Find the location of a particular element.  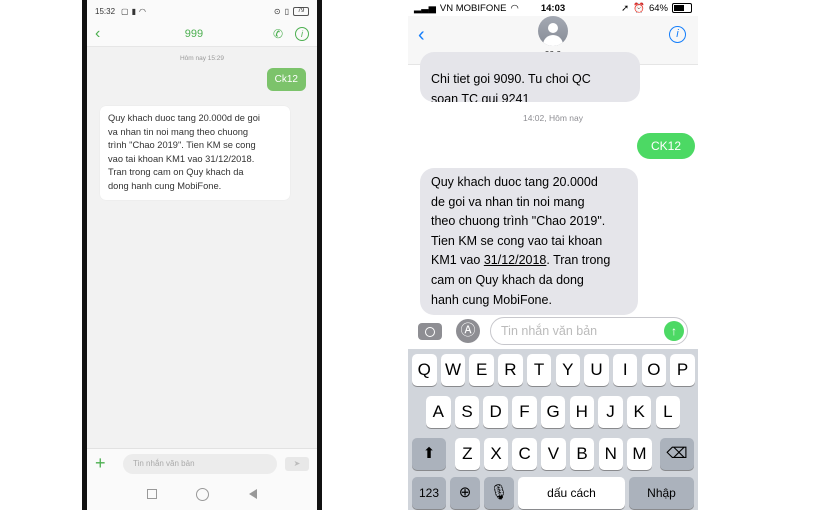

key-c: C is located at coordinates (524, 454).